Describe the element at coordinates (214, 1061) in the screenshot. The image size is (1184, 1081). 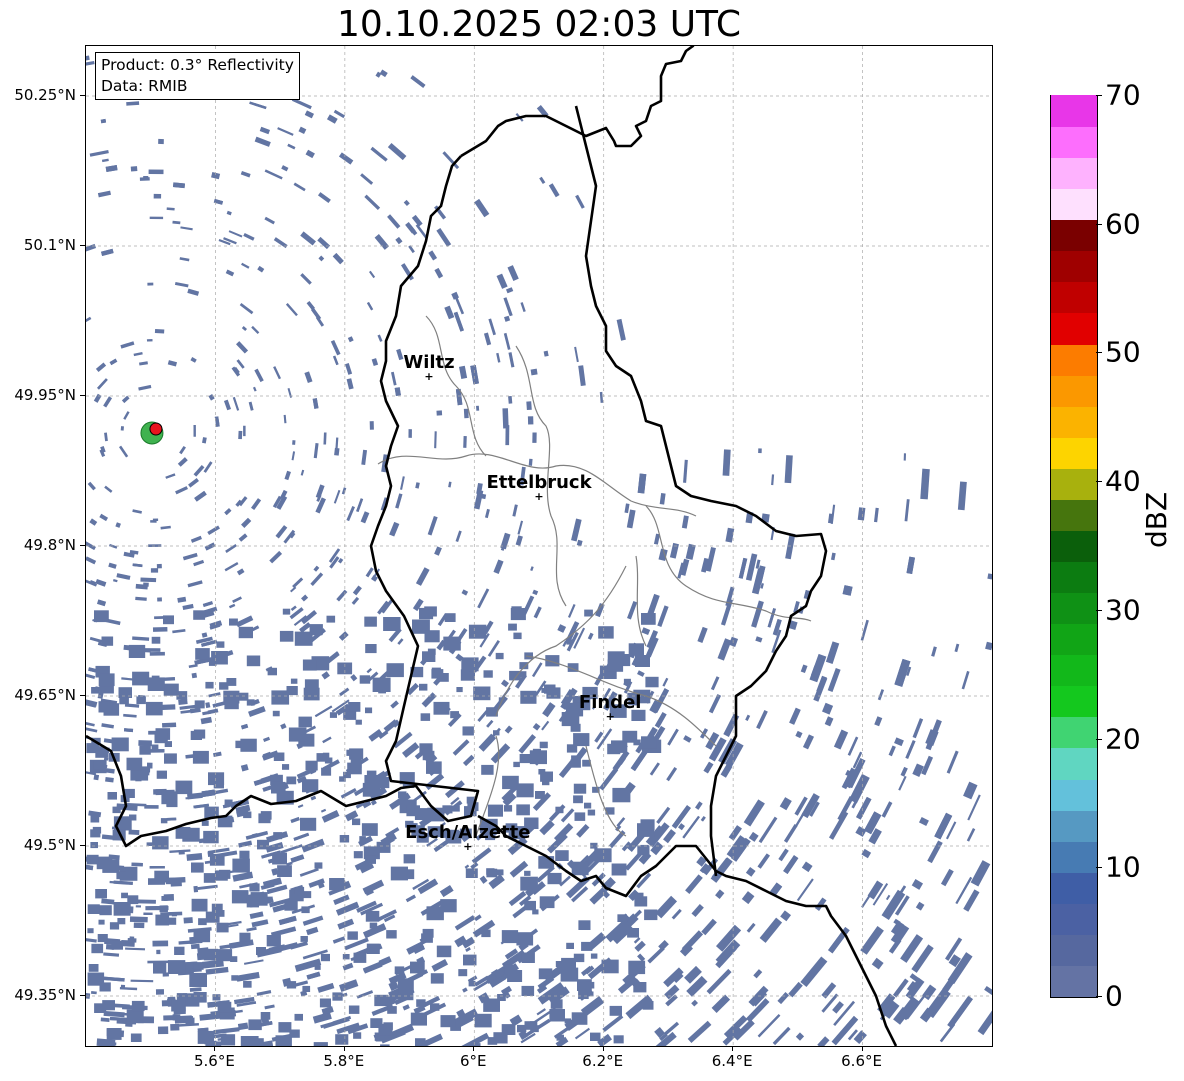
I see `lon-tick-label: 5.6°E` at that location.